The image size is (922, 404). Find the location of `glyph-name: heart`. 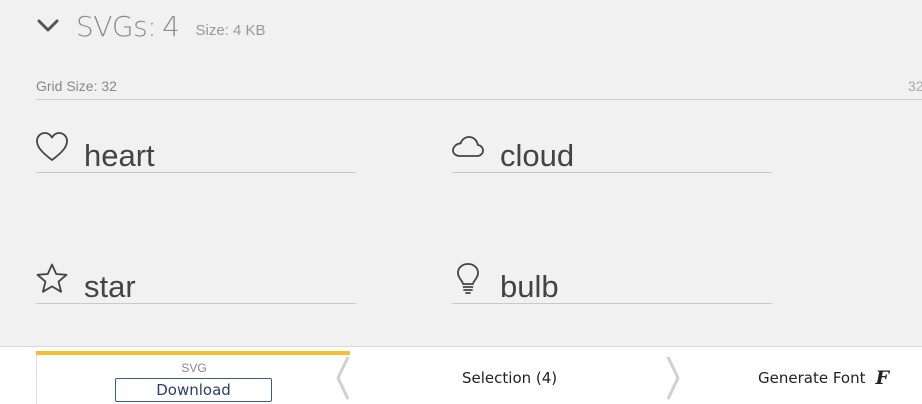

glyph-name: heart is located at coordinates (119, 155).